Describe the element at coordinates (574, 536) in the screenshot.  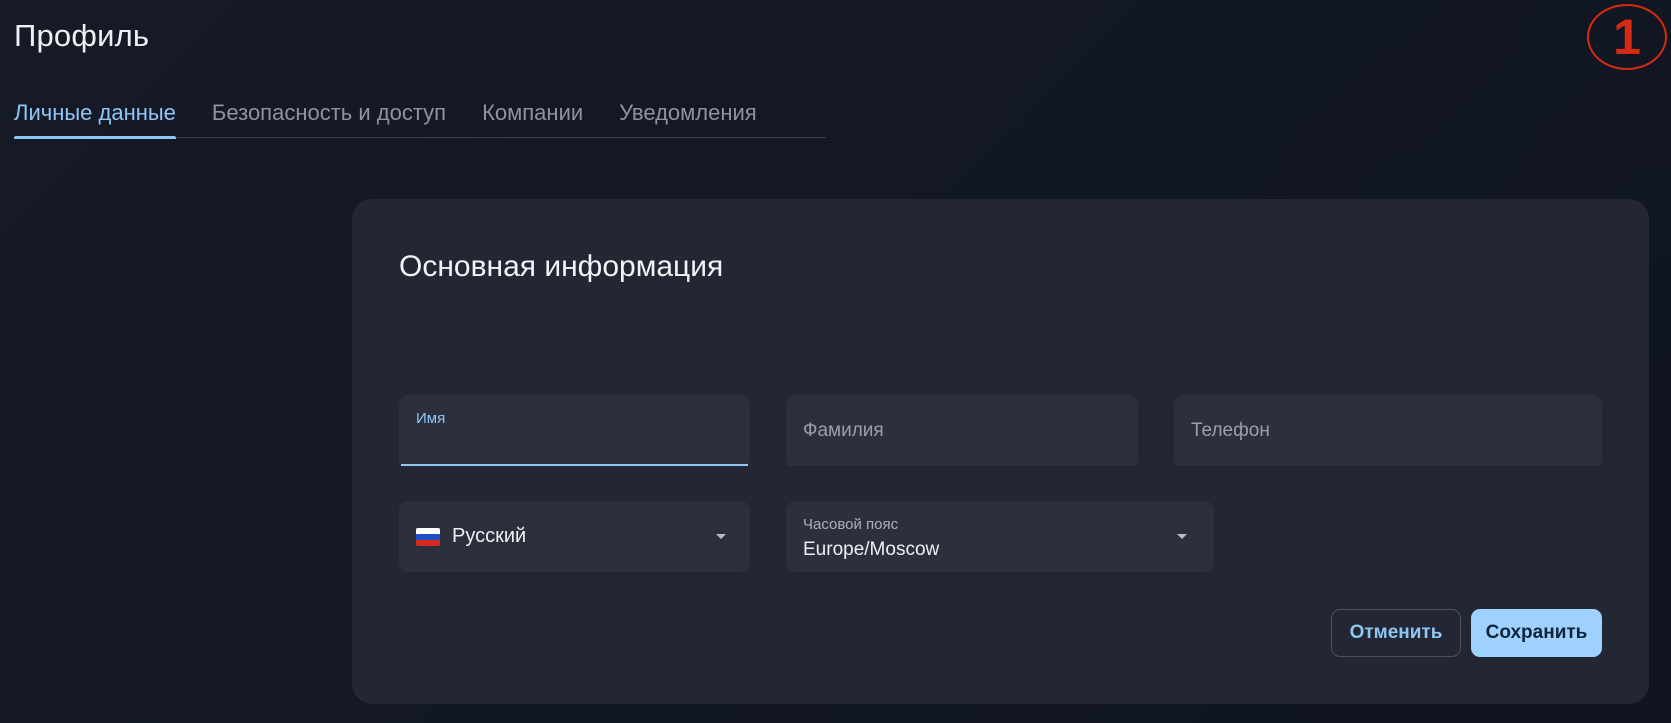
I see `language-select: Русский` at that location.